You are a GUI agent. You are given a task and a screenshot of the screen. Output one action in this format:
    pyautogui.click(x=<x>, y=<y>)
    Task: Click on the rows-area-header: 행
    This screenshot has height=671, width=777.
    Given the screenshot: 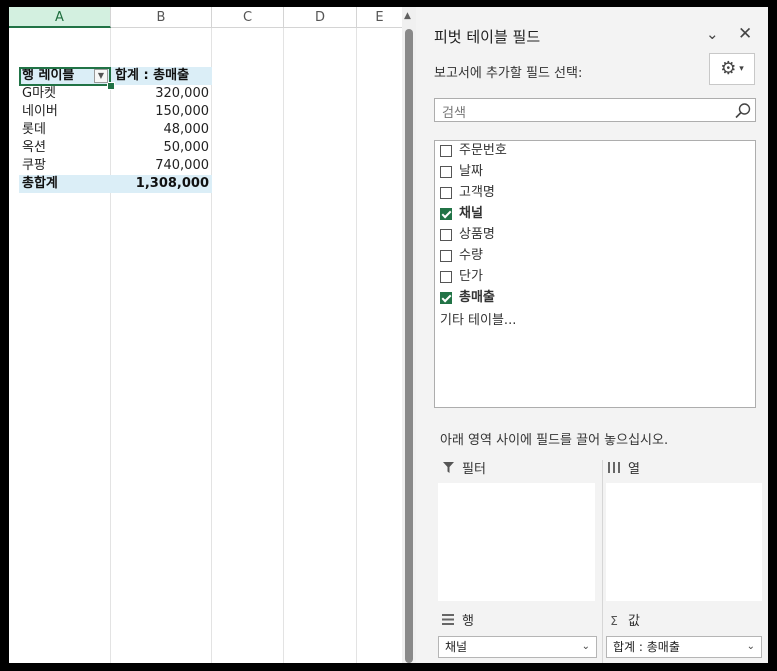 What is the action you would take?
    pyautogui.click(x=457, y=621)
    